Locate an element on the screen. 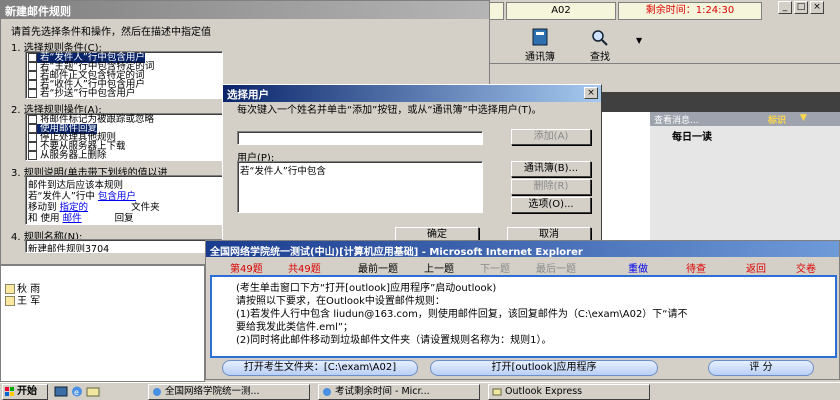 The height and width of the screenshot is (400, 840). rule-instruction: 请首先选择条件和操作，然后在描述中指定值 is located at coordinates (111, 32).